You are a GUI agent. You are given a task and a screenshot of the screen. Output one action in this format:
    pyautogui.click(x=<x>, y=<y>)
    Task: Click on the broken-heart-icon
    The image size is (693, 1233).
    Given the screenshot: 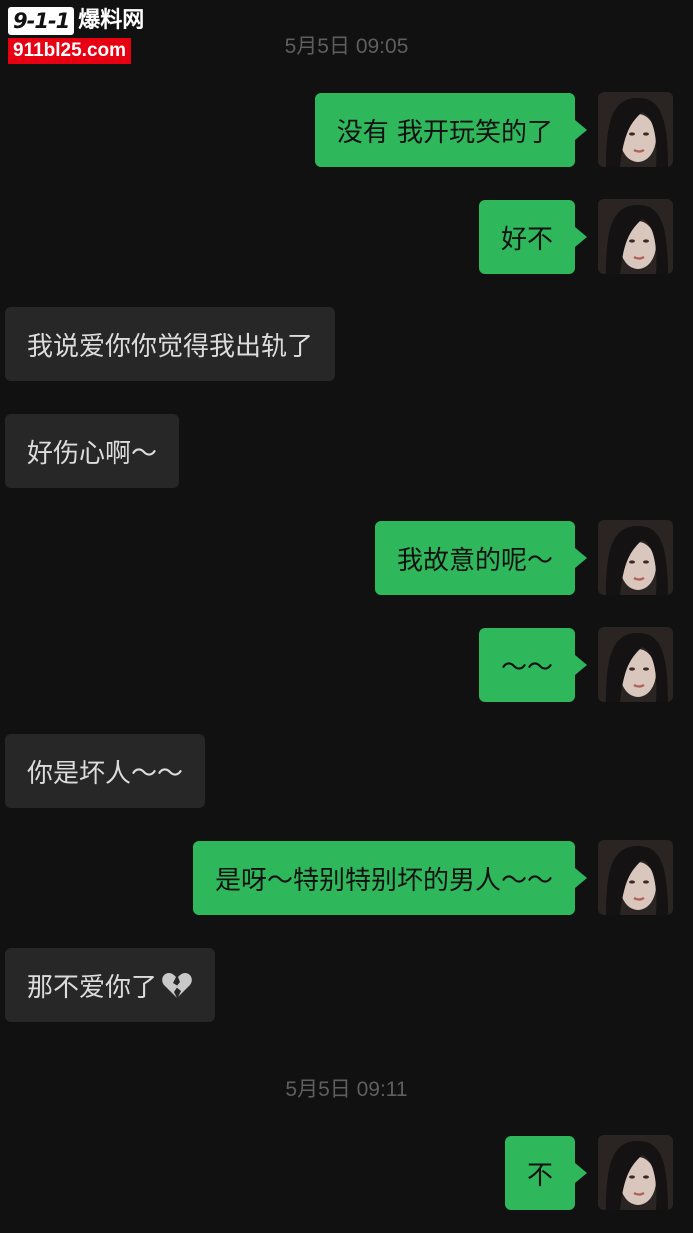 What is the action you would take?
    pyautogui.click(x=177, y=985)
    